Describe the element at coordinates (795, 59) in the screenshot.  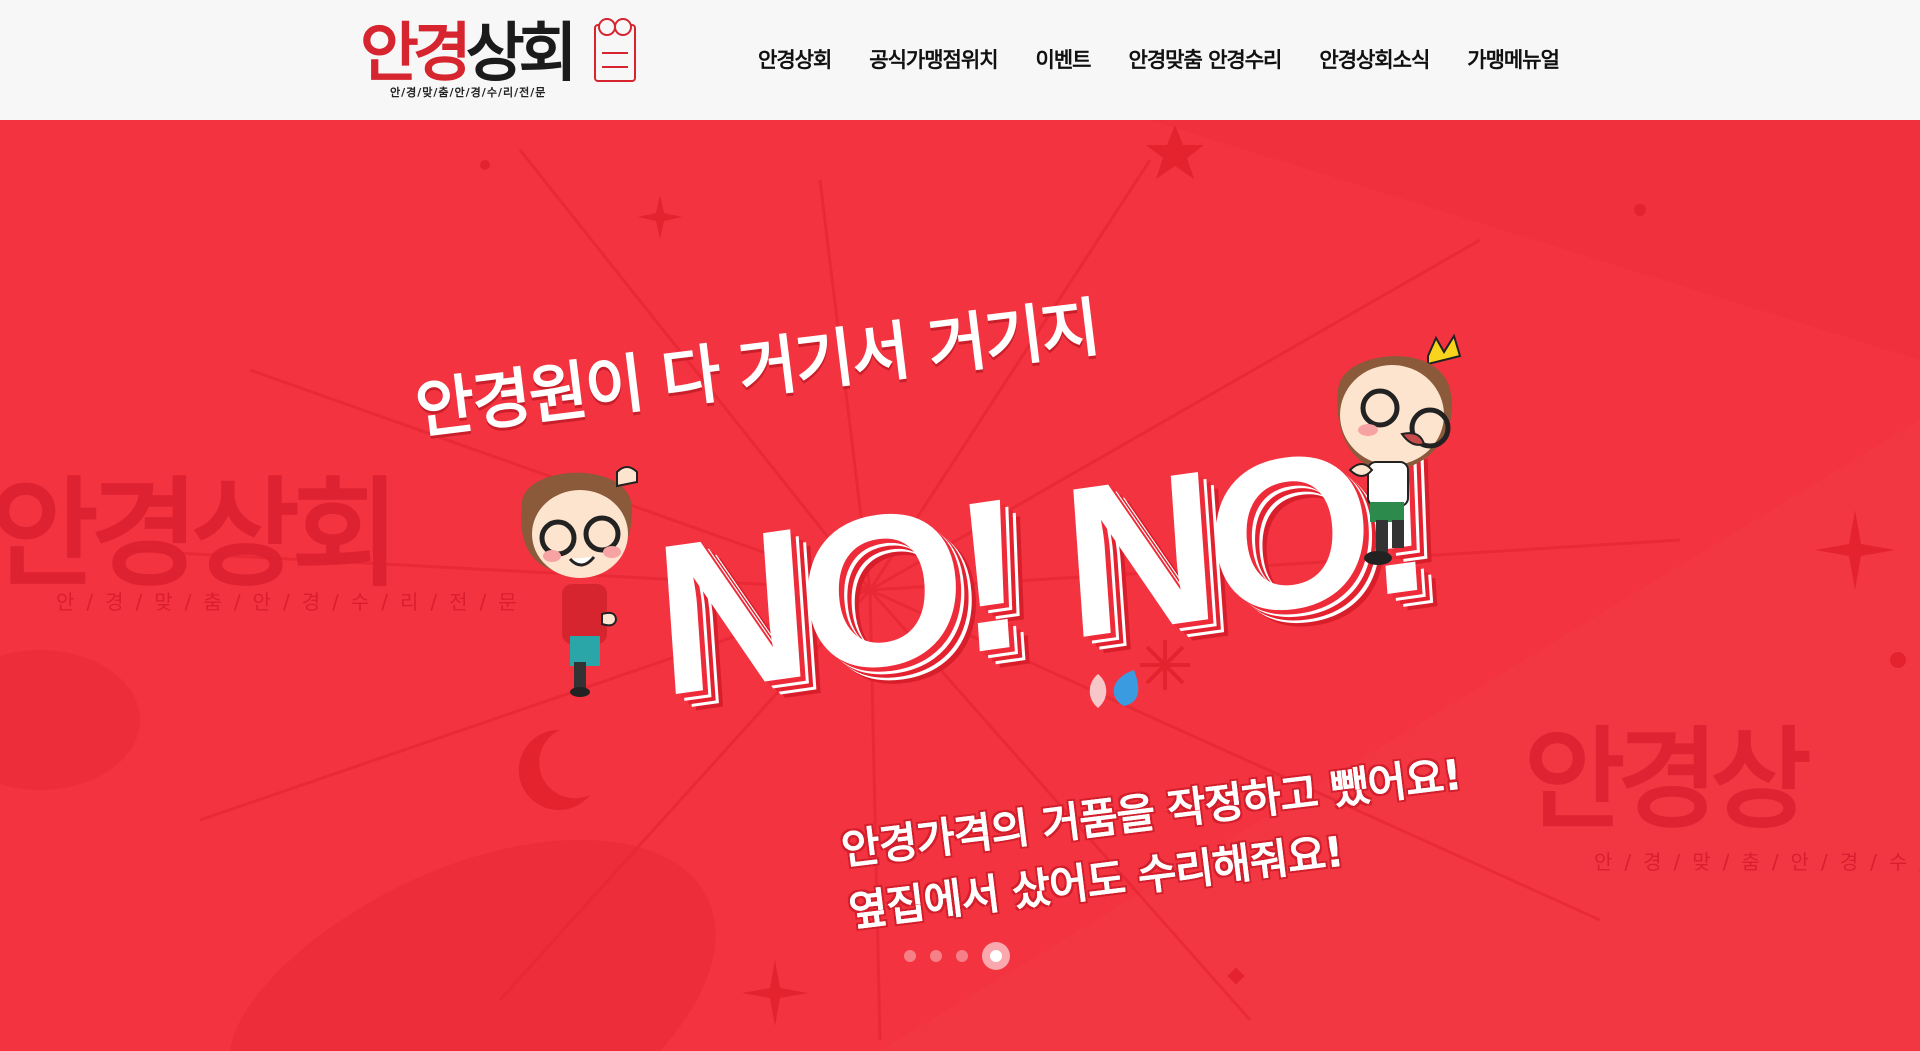
I see `nav-item-about: 안경상회` at that location.